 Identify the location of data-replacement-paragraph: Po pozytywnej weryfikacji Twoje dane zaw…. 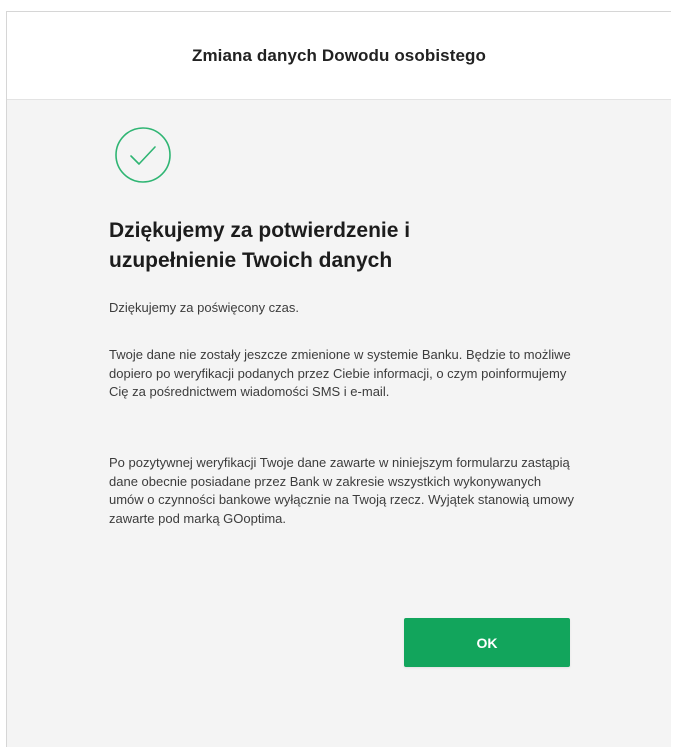
(341, 490).